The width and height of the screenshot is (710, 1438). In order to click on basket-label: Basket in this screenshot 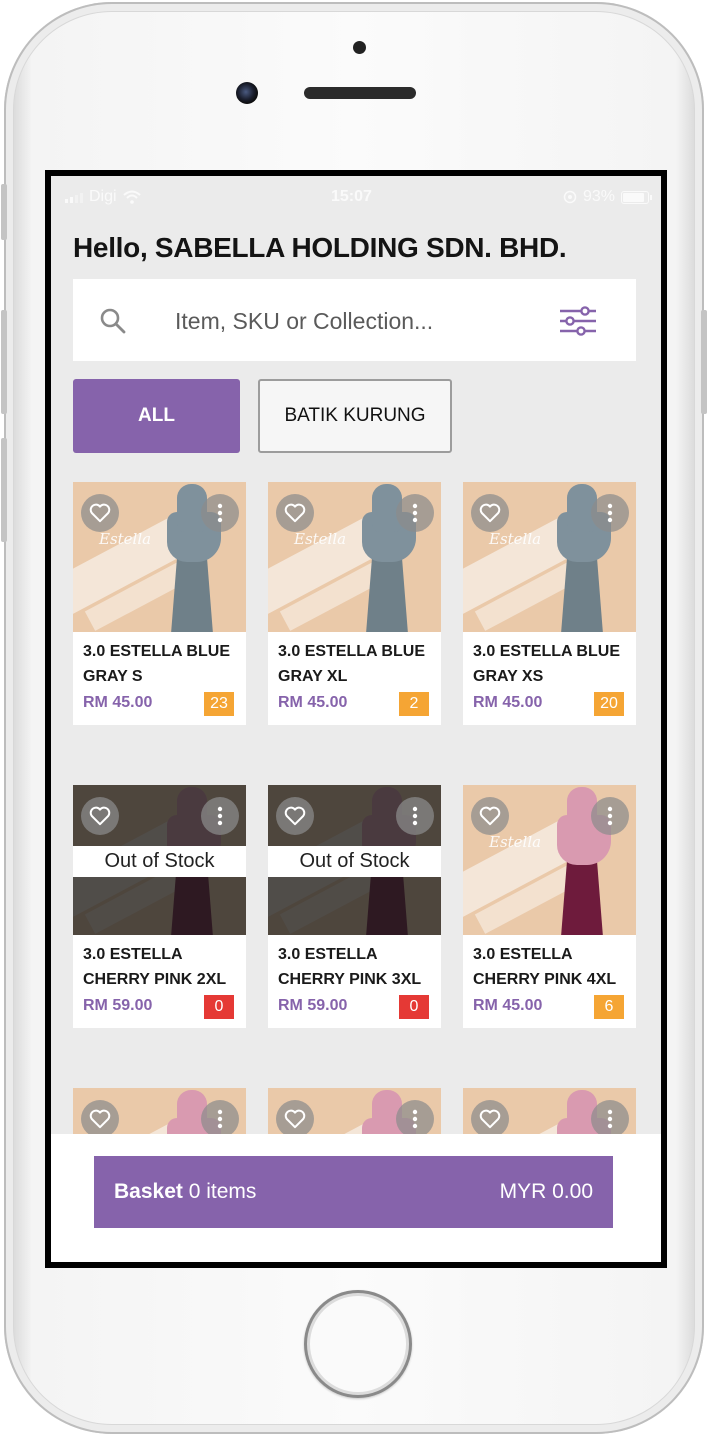, I will do `click(148, 1191)`.